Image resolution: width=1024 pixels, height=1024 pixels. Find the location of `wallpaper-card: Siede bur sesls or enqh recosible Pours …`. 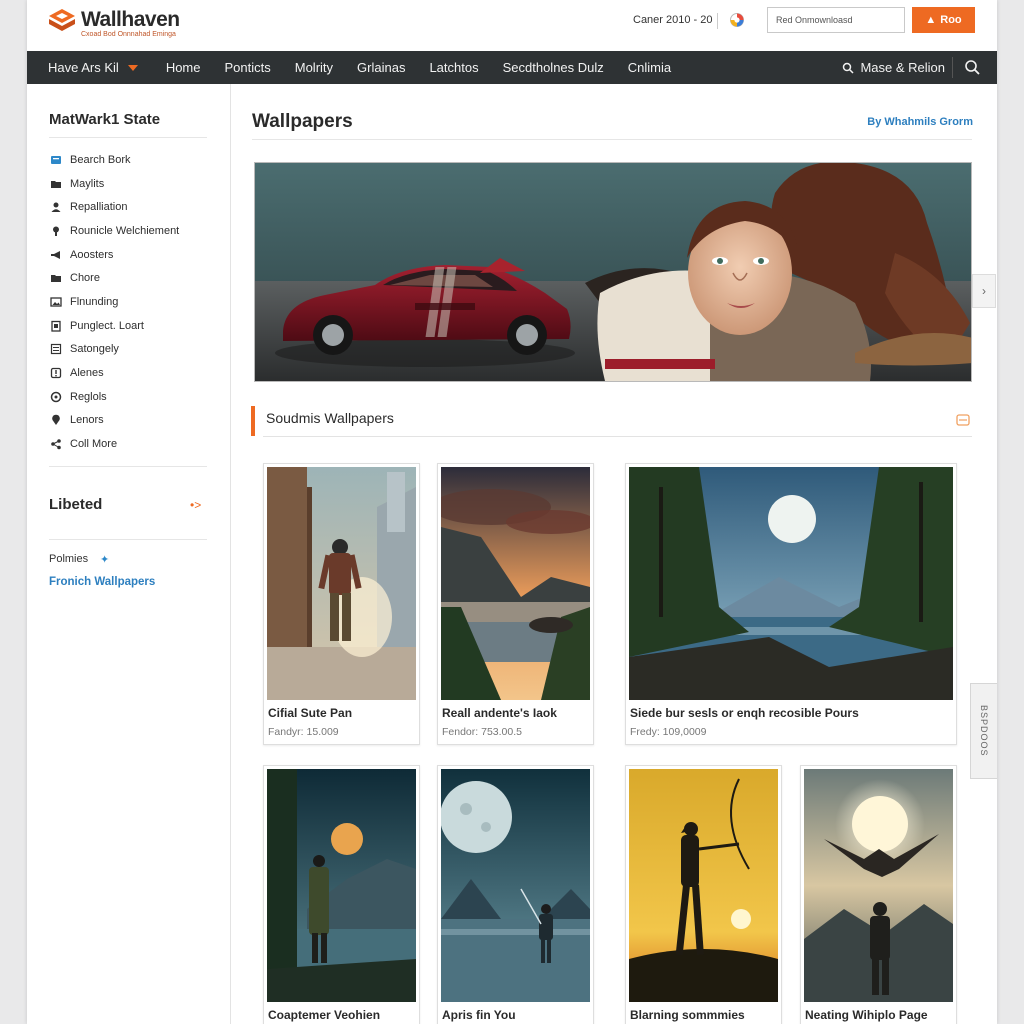

wallpaper-card: Siede bur sesls or enqh recosible Pours … is located at coordinates (791, 604).